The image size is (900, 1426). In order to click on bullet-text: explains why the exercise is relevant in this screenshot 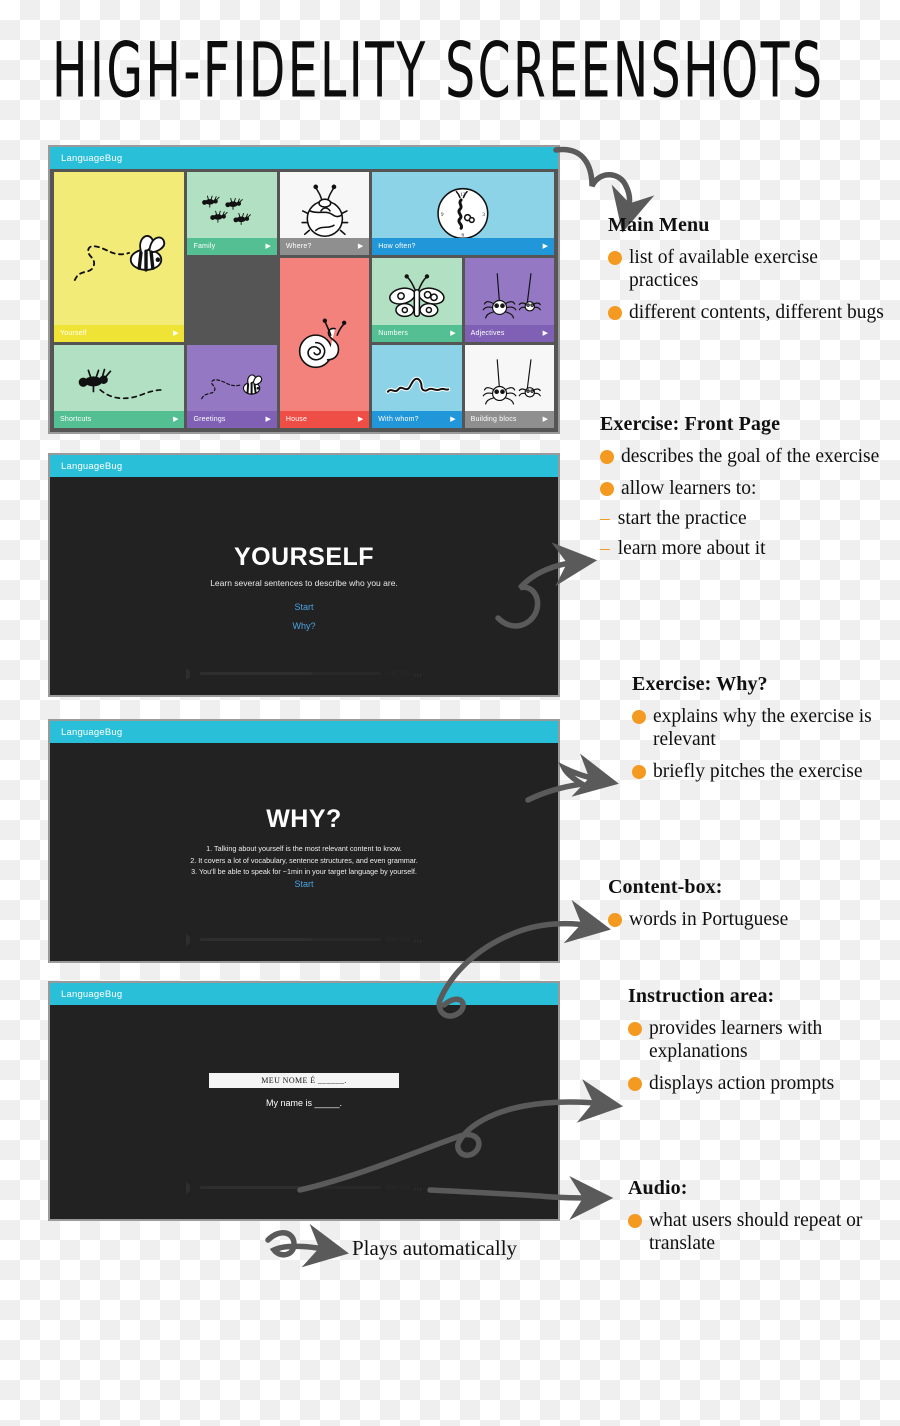, I will do `click(762, 728)`.